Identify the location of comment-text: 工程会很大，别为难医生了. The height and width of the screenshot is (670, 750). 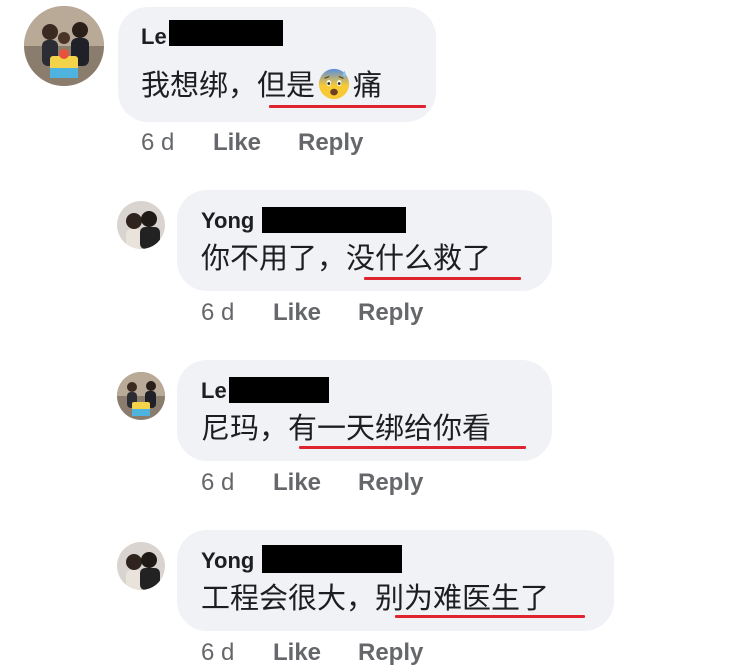
(375, 598).